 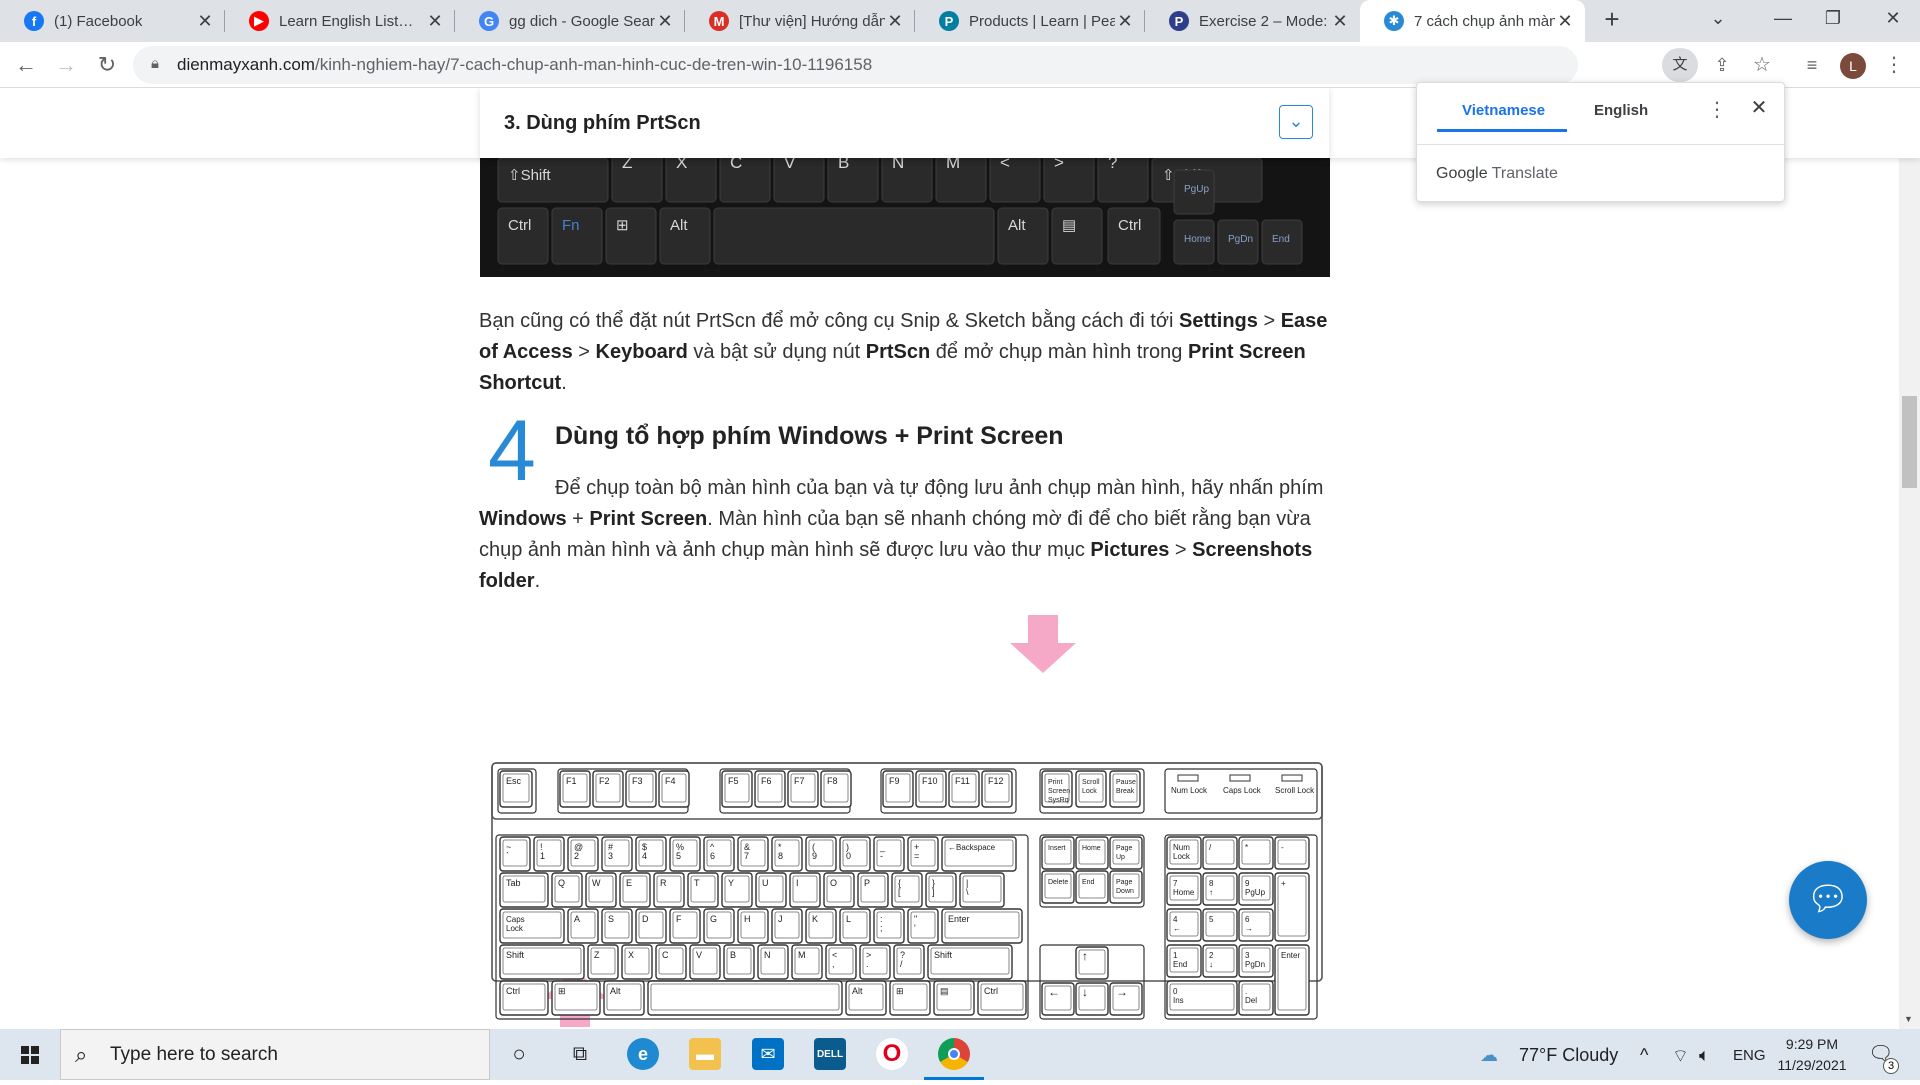 What do you see at coordinates (1242, 790) in the screenshot?
I see `indicator-label: Caps Lock` at bounding box center [1242, 790].